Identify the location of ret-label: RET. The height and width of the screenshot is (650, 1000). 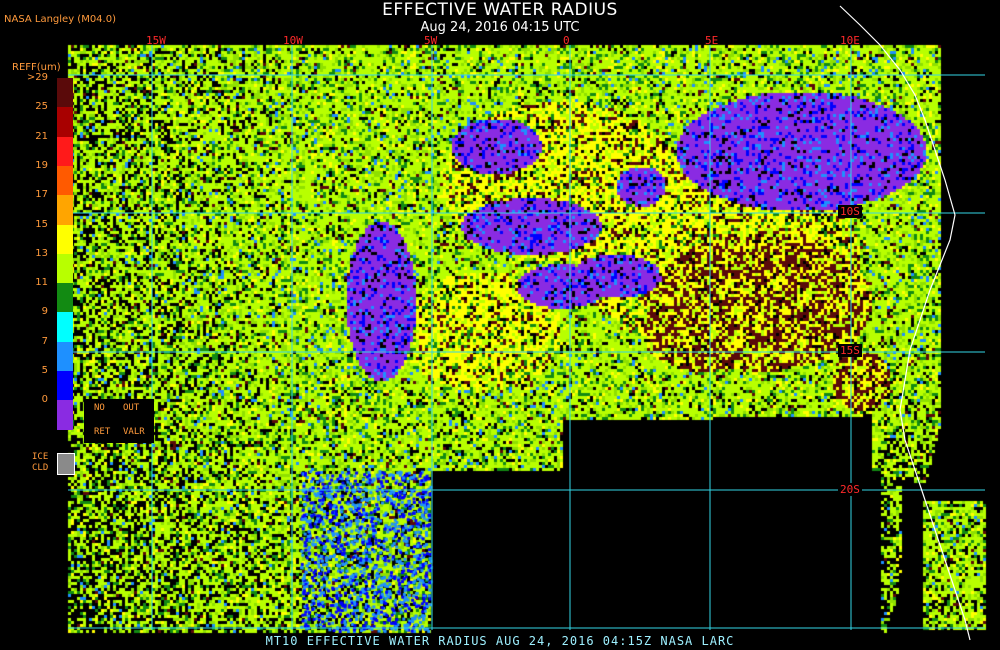
(102, 432).